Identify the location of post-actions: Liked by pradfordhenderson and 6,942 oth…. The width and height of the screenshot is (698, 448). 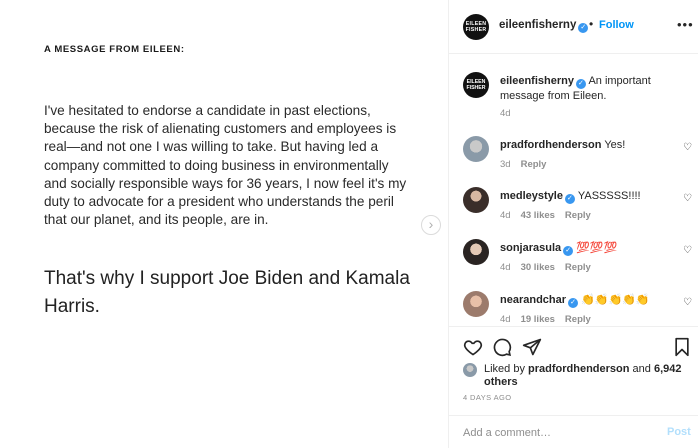
(573, 387).